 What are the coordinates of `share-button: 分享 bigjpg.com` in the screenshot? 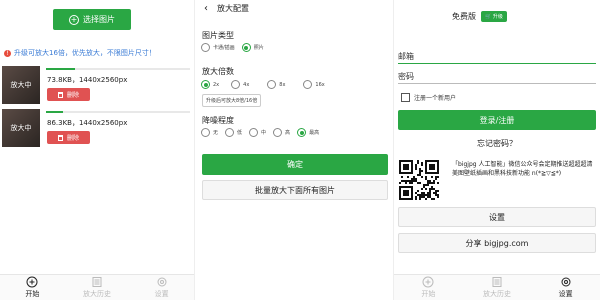 It's located at (497, 243).